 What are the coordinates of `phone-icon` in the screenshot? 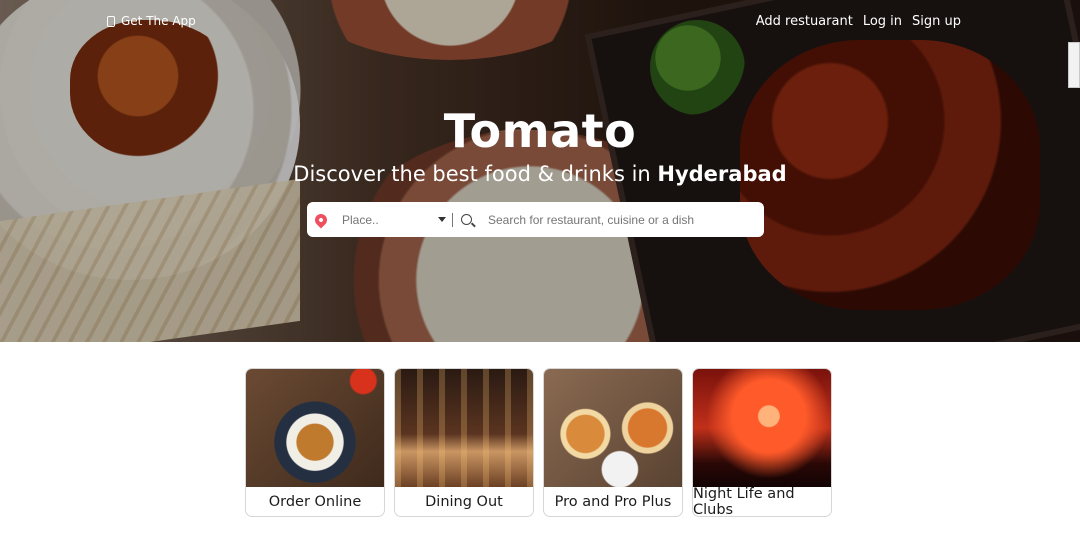 It's located at (111, 21).